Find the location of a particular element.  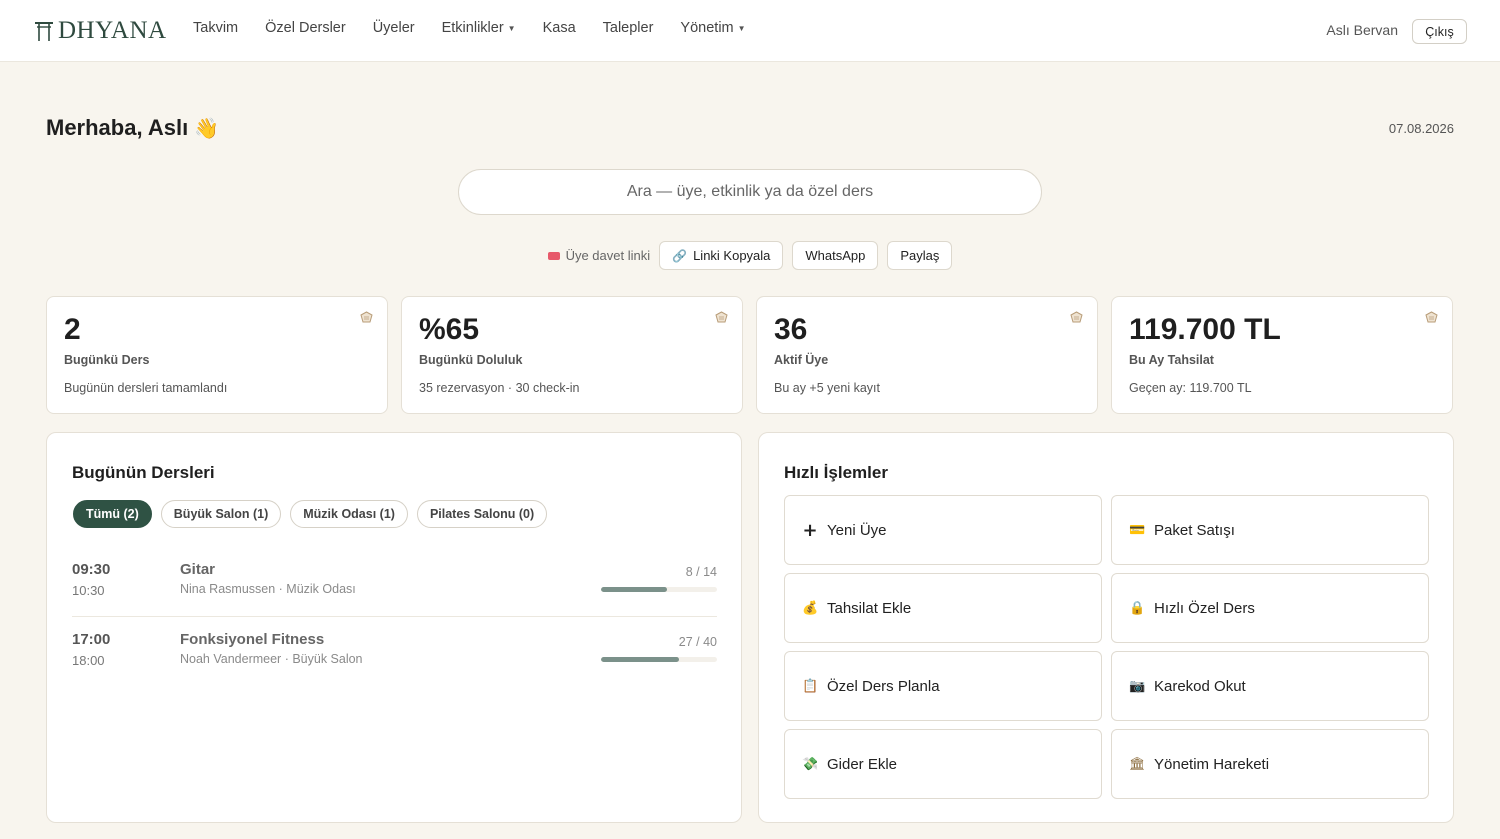

brand-logo: DHYANA is located at coordinates (100, 31).